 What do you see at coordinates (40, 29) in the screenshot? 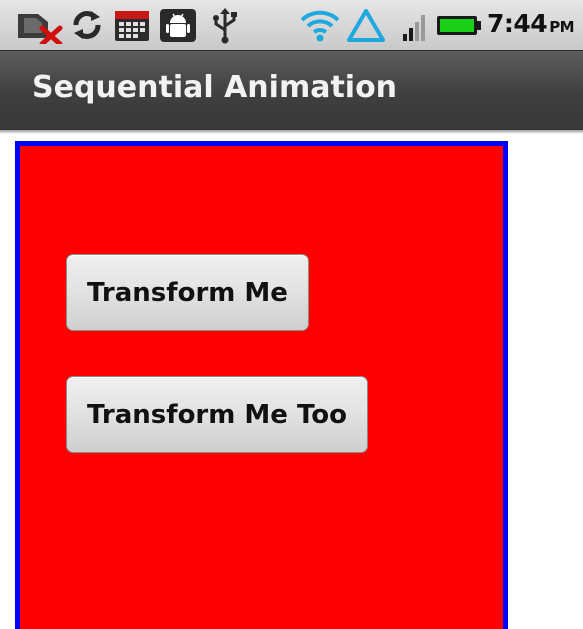
I see `no-sim-icon` at bounding box center [40, 29].